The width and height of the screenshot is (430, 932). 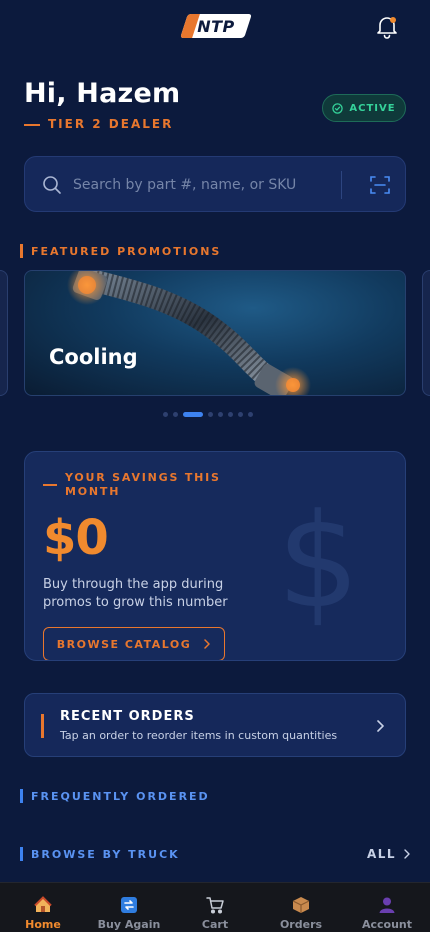 I want to click on logo-text: NTP, so click(x=216, y=26).